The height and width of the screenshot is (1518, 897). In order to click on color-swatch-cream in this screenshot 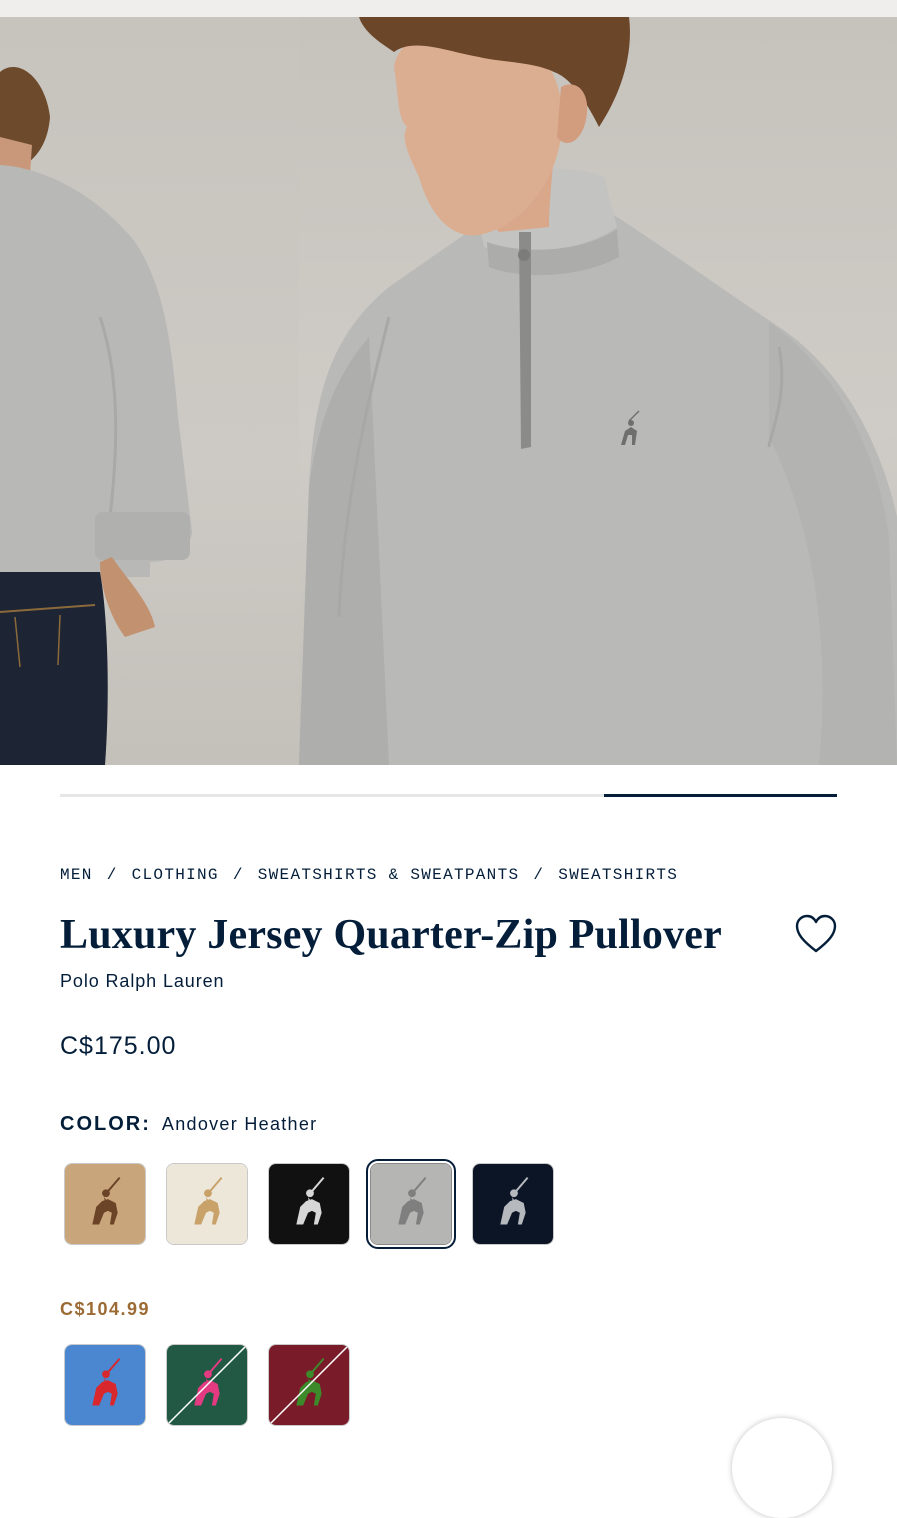, I will do `click(207, 1204)`.